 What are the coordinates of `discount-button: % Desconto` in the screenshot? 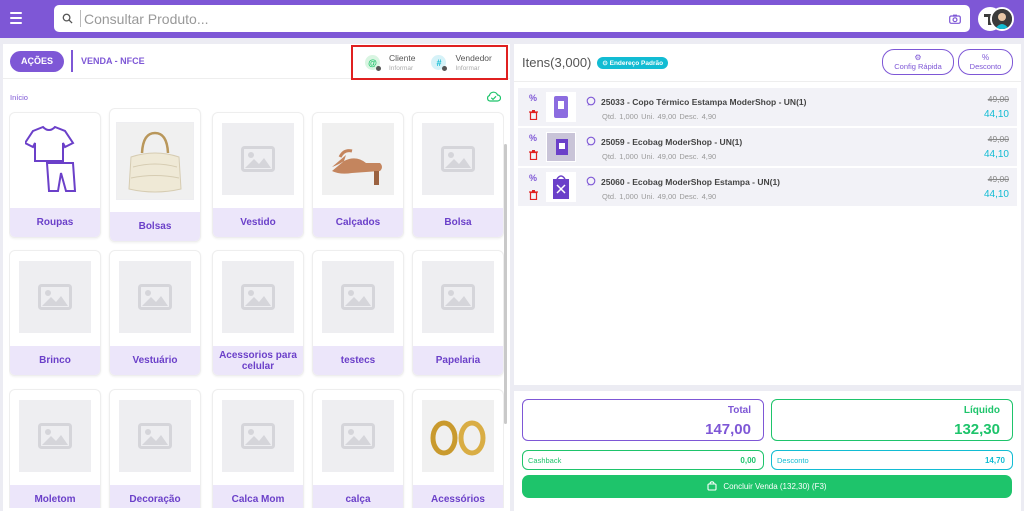 It's located at (985, 62).